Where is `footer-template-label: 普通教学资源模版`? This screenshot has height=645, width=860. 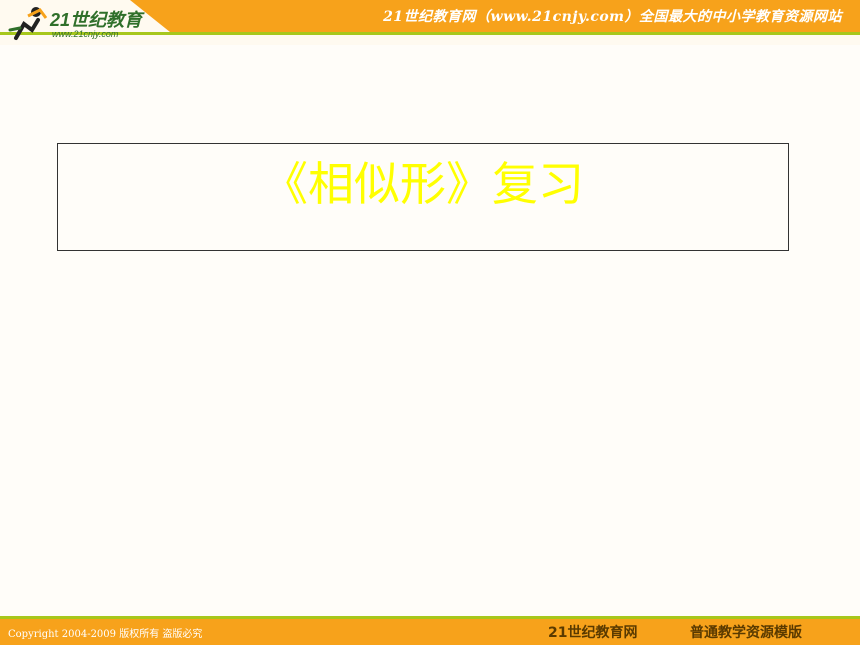
footer-template-label: 普通教学资源模版 is located at coordinates (746, 633).